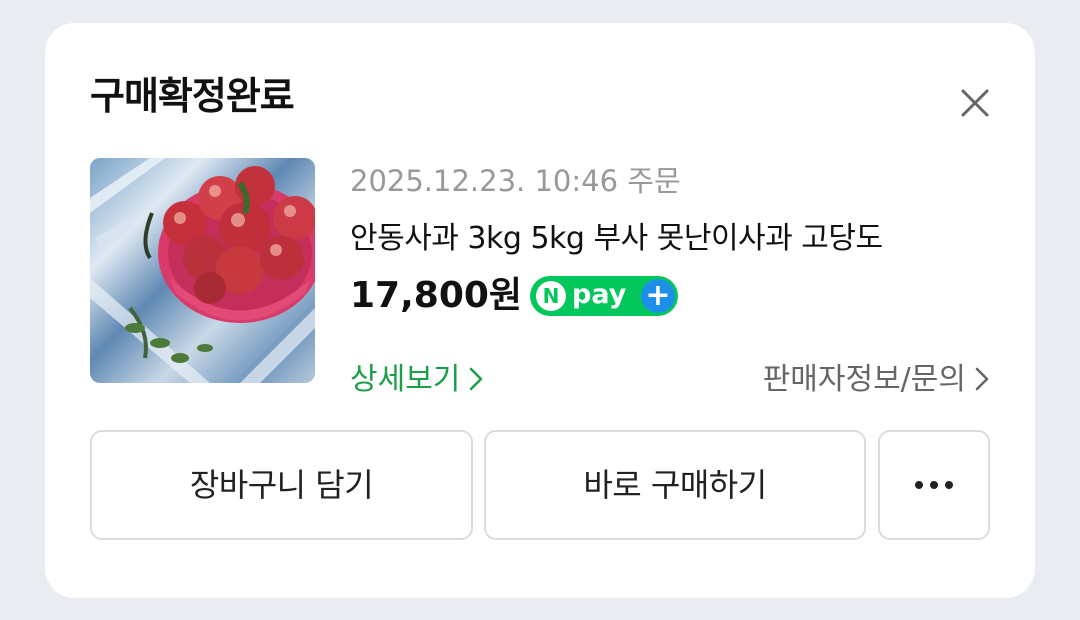 Image resolution: width=1080 pixels, height=620 pixels. I want to click on plus-icon: +, so click(658, 296).